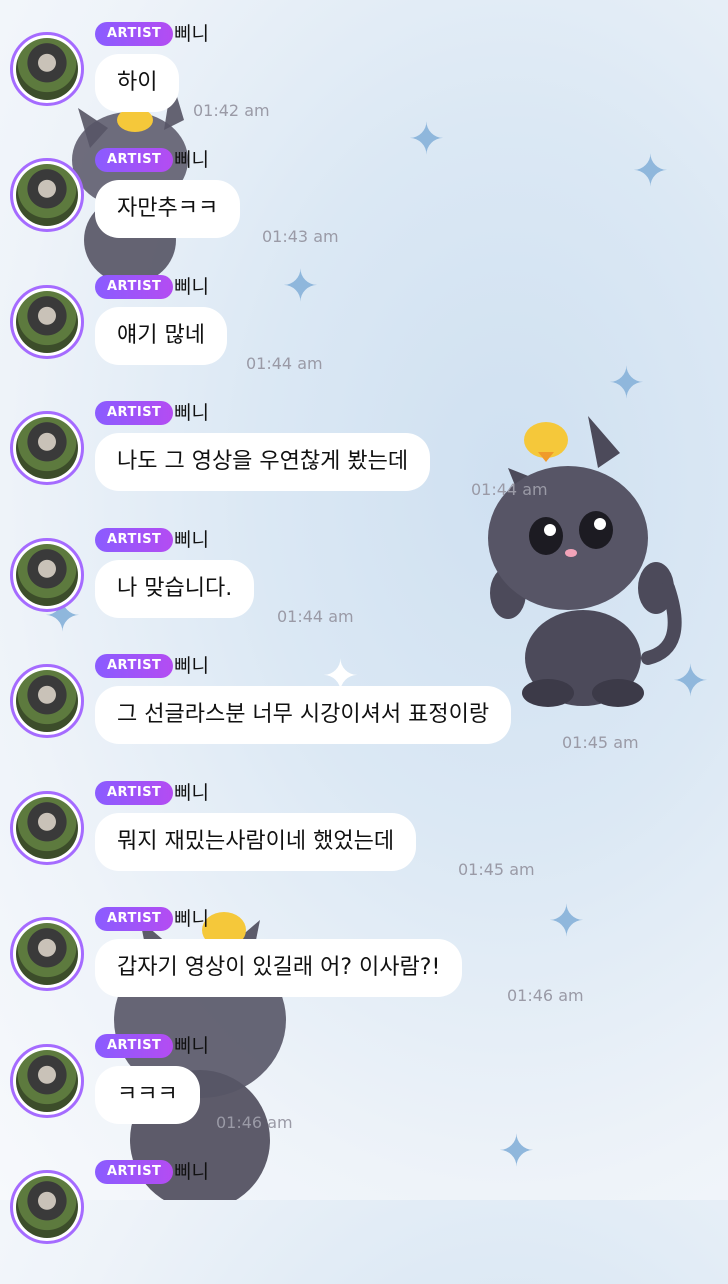  What do you see at coordinates (231, 110) in the screenshot?
I see `message-timestamp: 01:42 am` at bounding box center [231, 110].